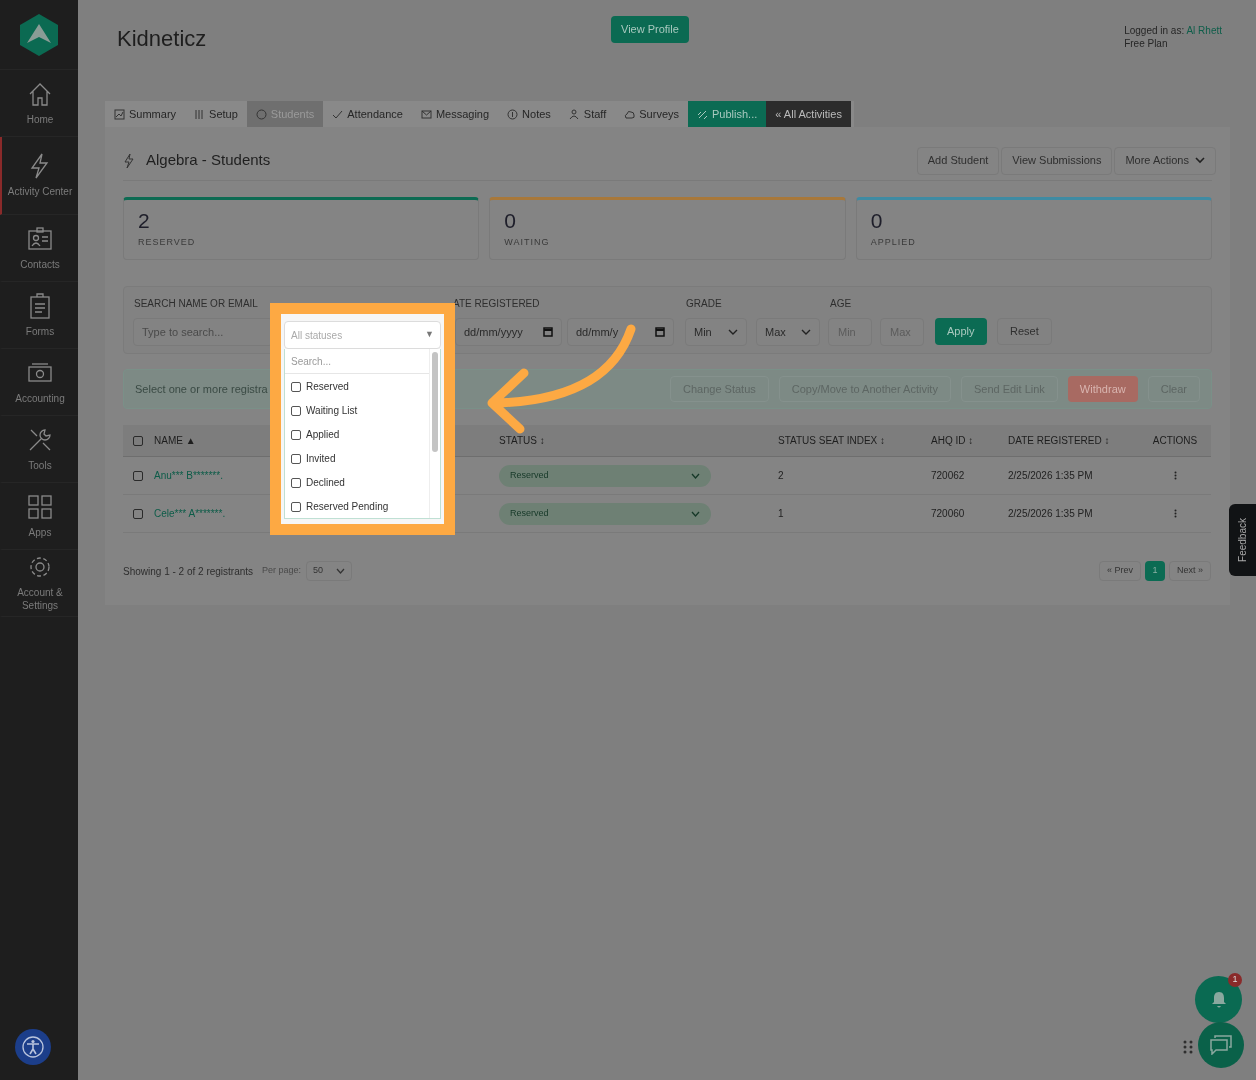  Describe the element at coordinates (39, 382) in the screenshot. I see `sidebar-item: Accounting` at that location.